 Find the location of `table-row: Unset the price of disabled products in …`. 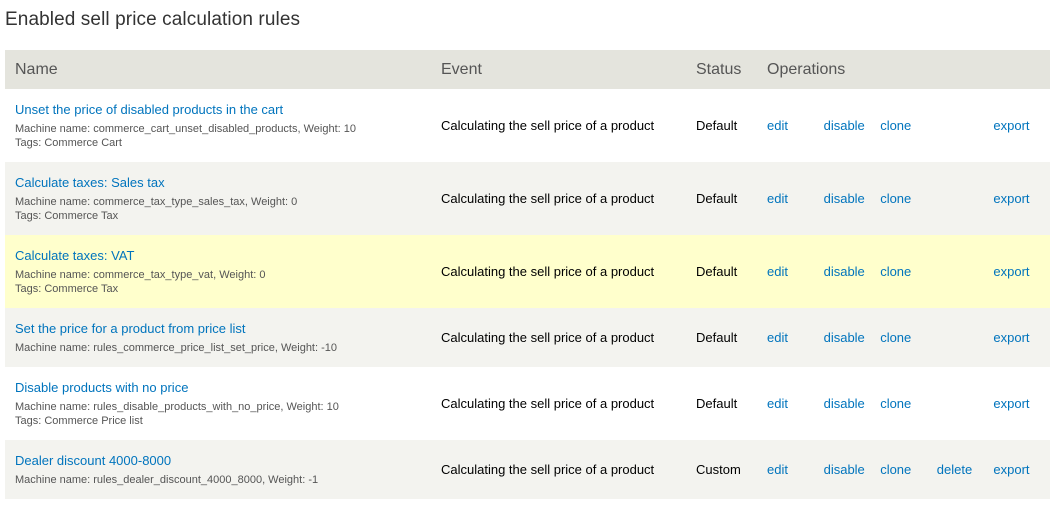

table-row: Unset the price of disabled products in … is located at coordinates (527, 125).